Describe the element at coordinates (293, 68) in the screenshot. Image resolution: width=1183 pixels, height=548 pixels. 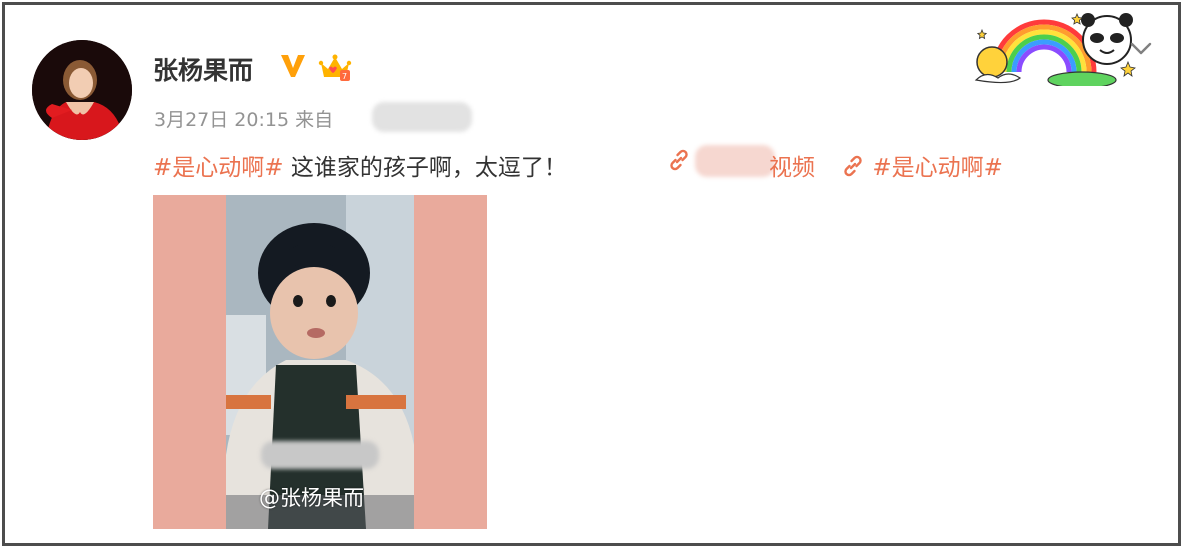
I see `verified-v-icon` at that location.